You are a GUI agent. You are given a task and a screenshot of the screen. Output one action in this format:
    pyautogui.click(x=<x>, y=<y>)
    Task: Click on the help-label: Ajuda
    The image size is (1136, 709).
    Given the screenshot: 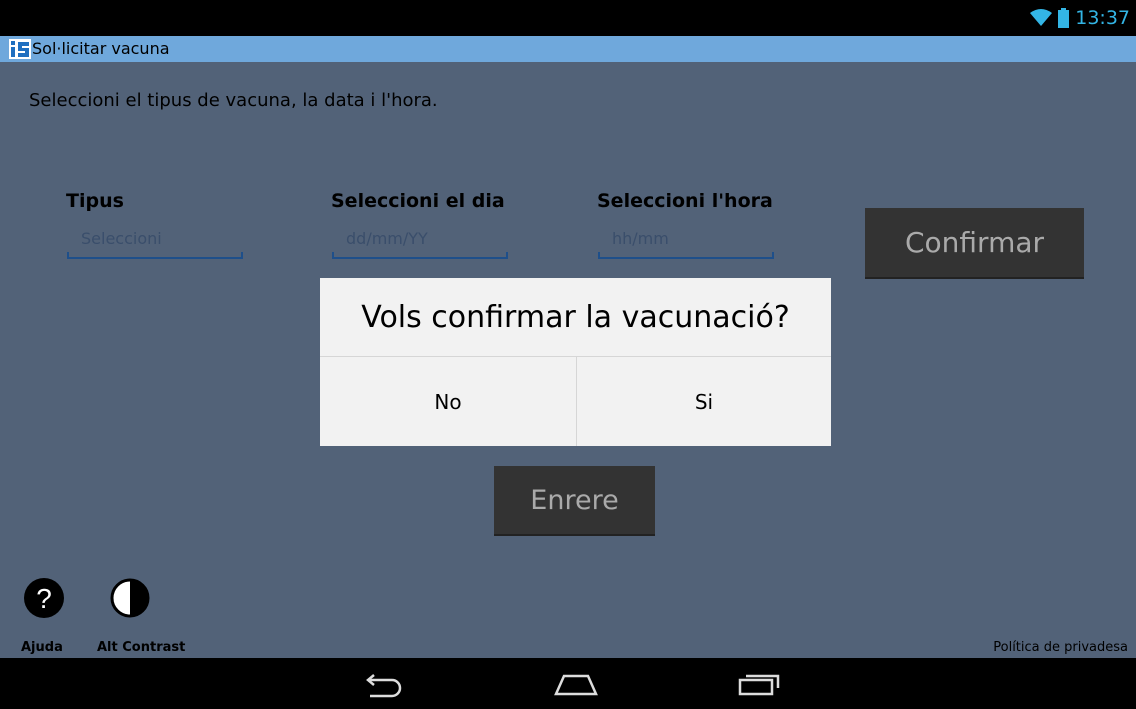 What is the action you would take?
    pyautogui.click(x=42, y=647)
    